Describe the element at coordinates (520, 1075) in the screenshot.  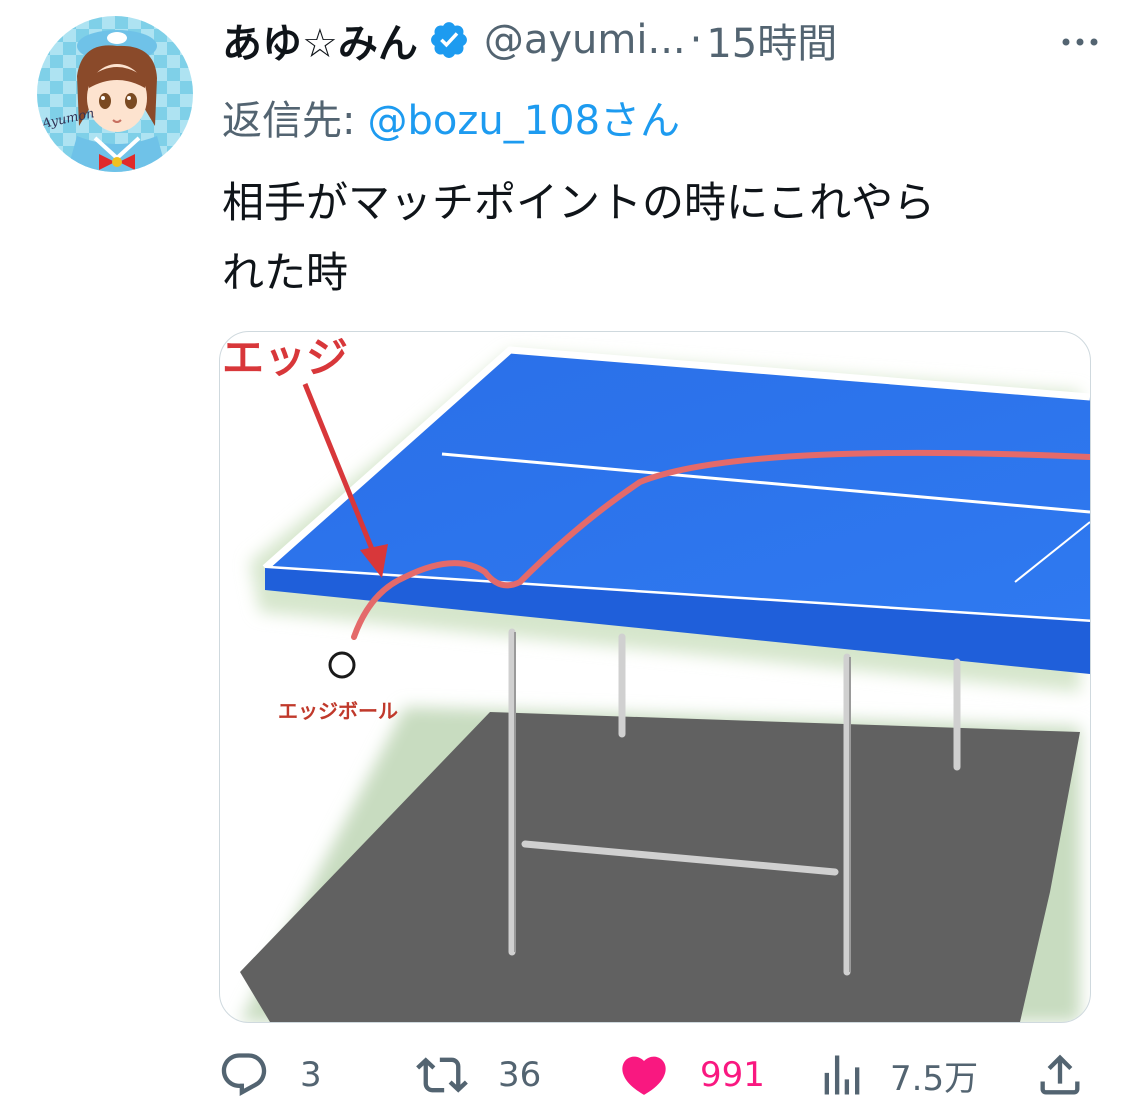
I see `retweet-count: 36` at that location.